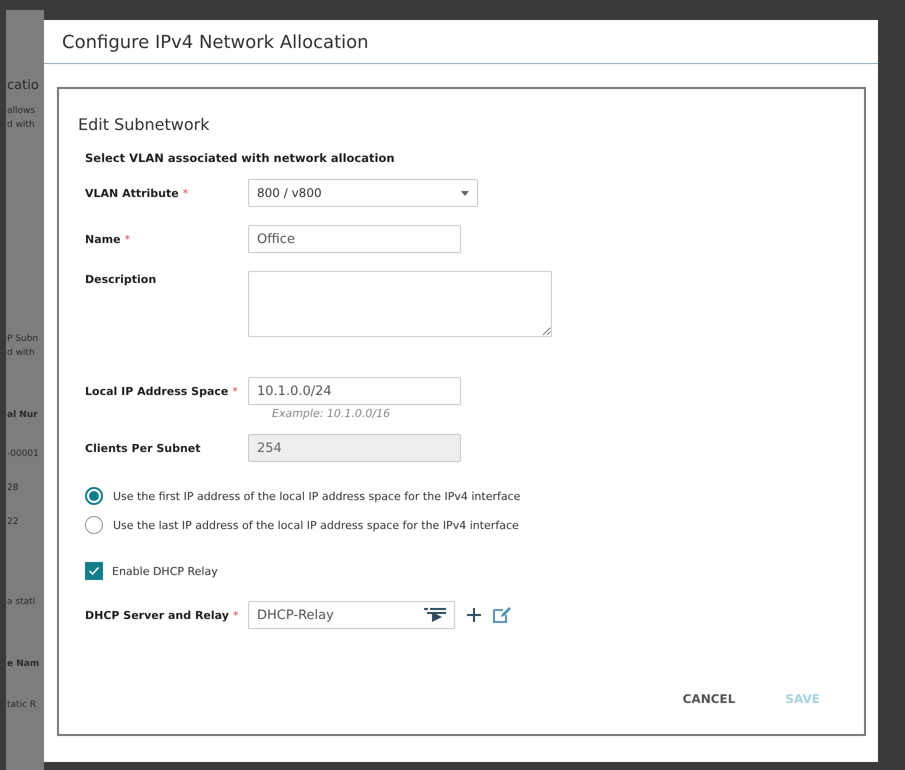 This screenshot has height=770, width=905. Describe the element at coordinates (165, 571) in the screenshot. I see `checkbox-label: Enable DHCP Relay` at that location.